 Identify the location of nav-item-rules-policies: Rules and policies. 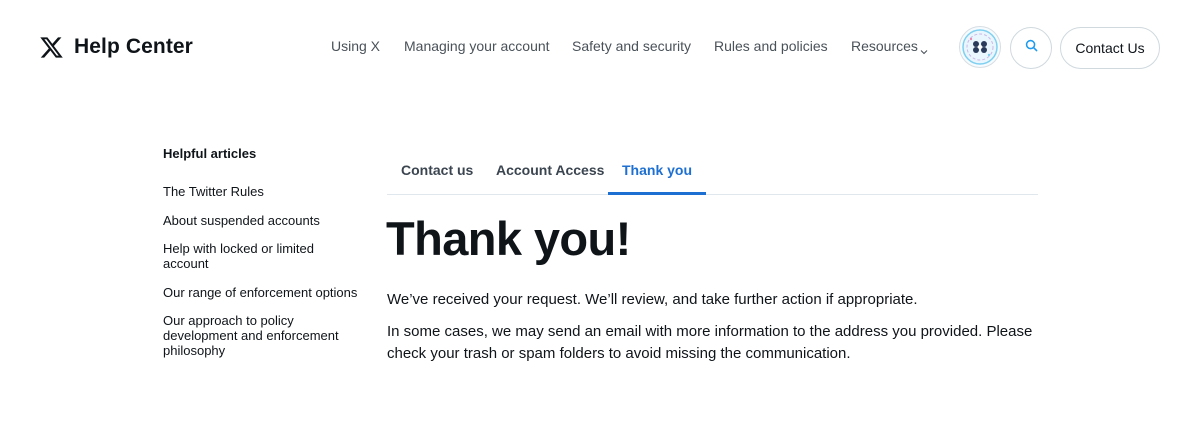
(771, 46).